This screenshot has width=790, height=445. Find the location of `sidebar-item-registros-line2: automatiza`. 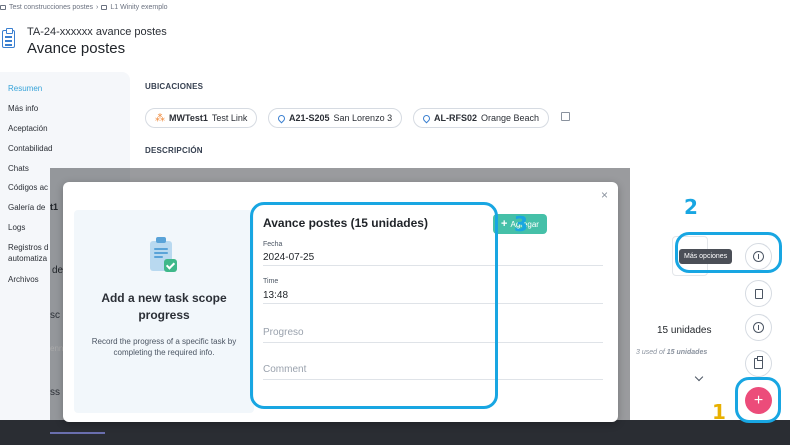

sidebar-item-registros-line2: automatiza is located at coordinates (28, 258).